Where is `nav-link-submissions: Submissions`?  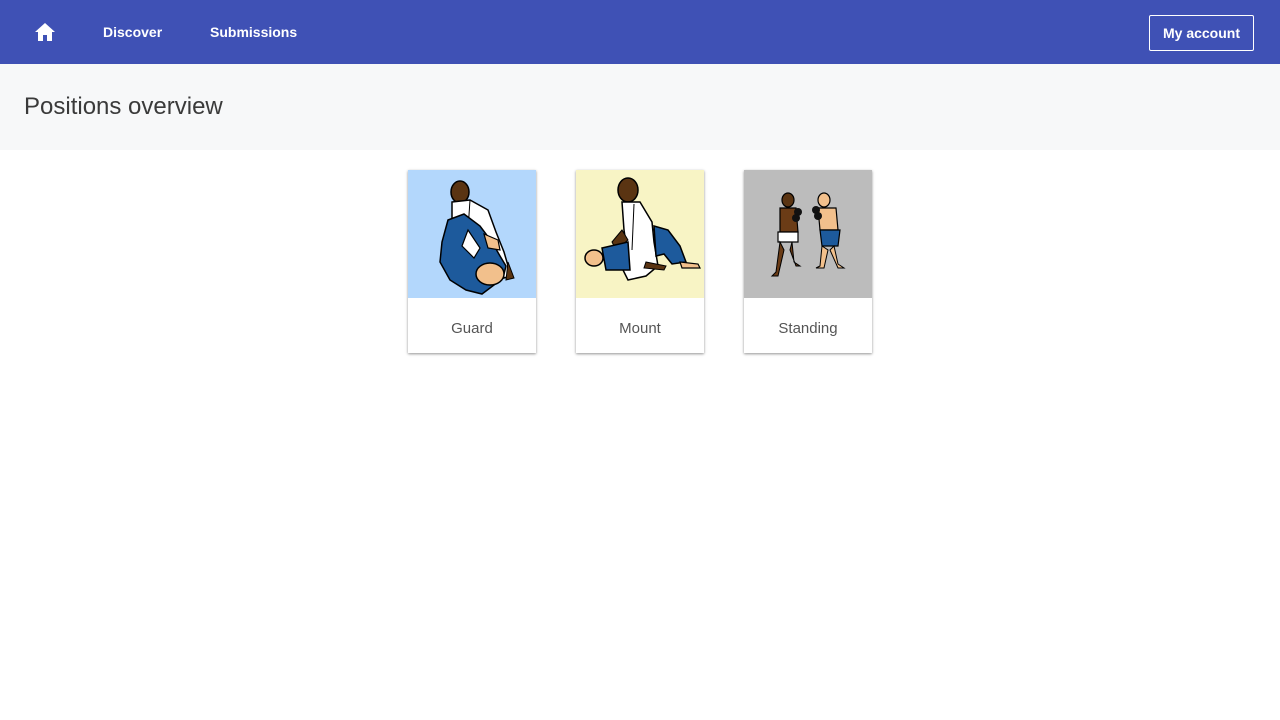 nav-link-submissions: Submissions is located at coordinates (253, 32).